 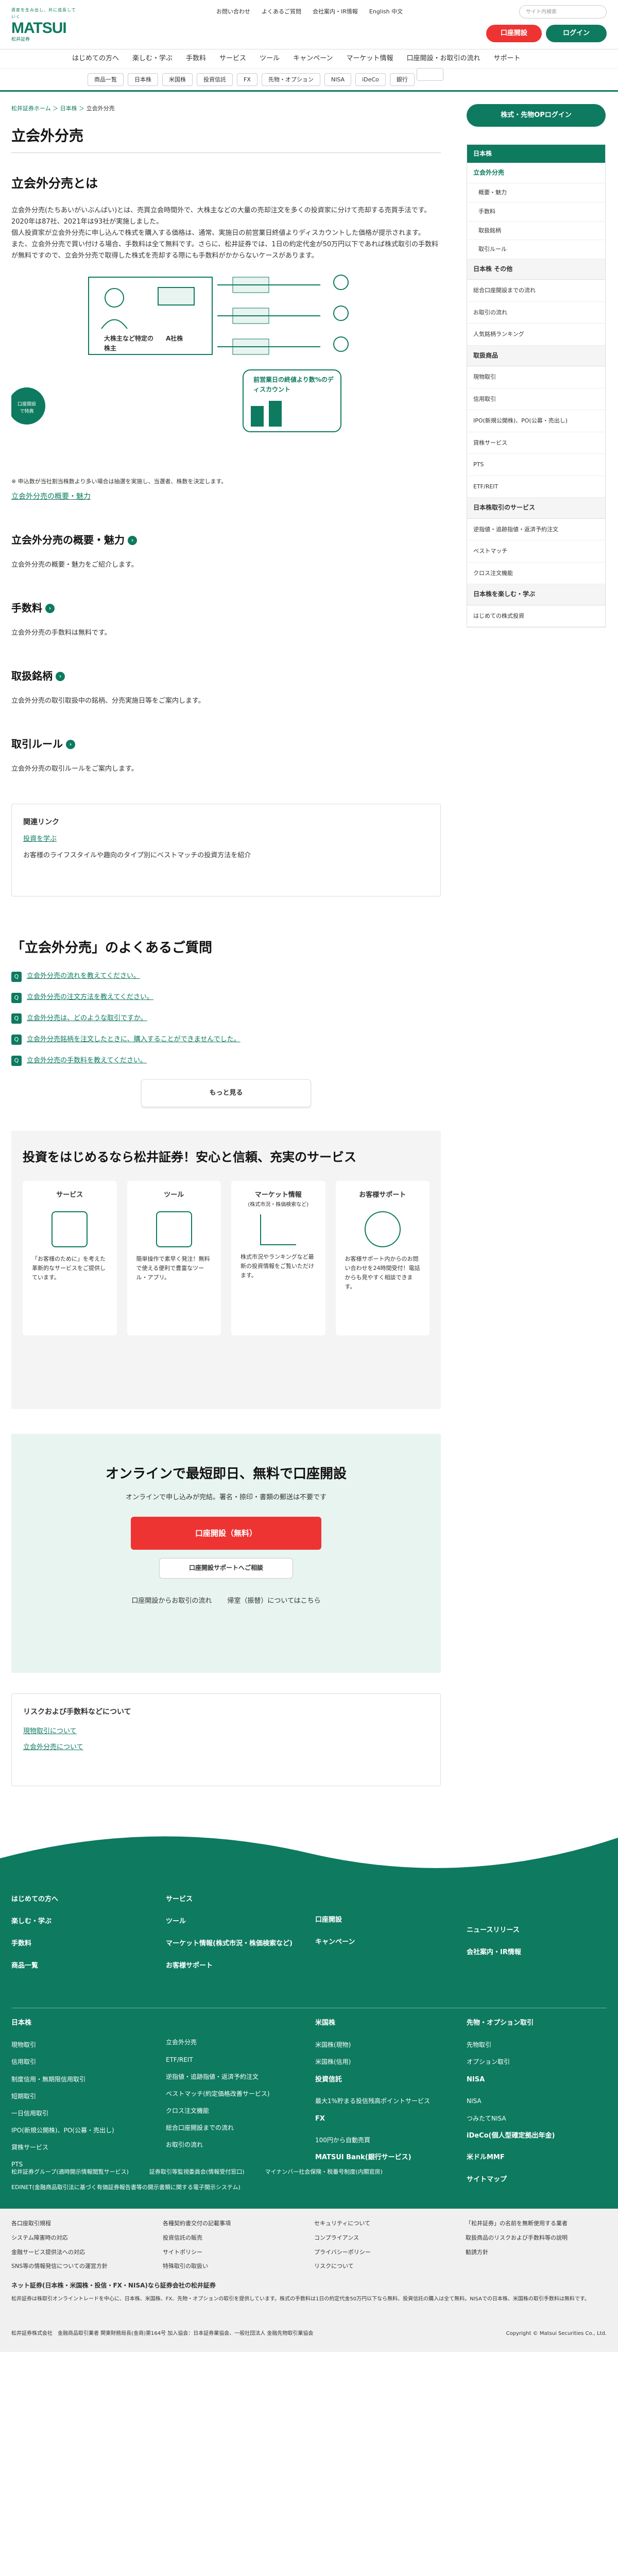 What do you see at coordinates (226, 1568) in the screenshot?
I see `support-button: 口座開設サポートへご相談` at bounding box center [226, 1568].